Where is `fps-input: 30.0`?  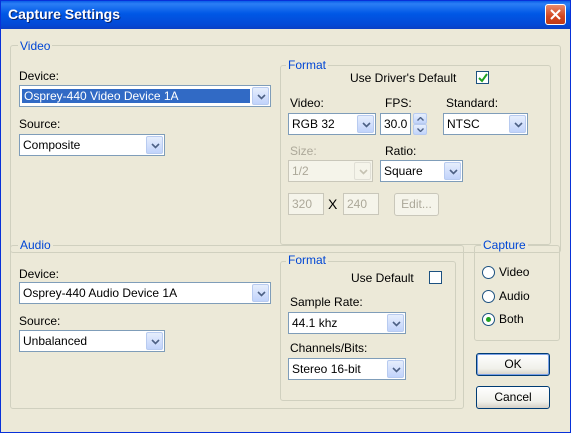
fps-input: 30.0 is located at coordinates (395, 124).